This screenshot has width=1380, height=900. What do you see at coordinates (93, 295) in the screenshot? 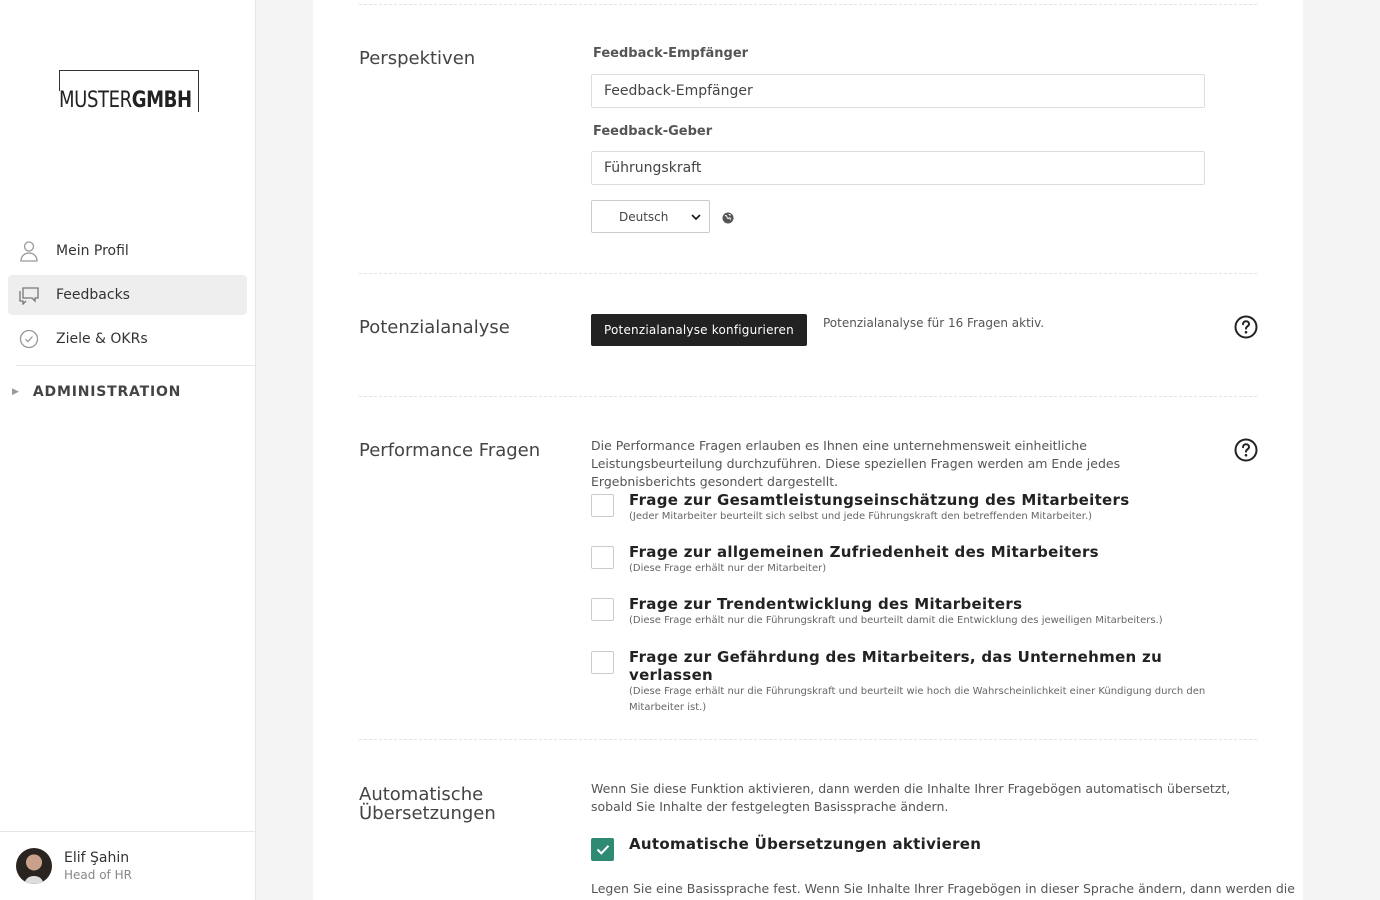
I see `sidebar-item-label: Feedbacks` at bounding box center [93, 295].